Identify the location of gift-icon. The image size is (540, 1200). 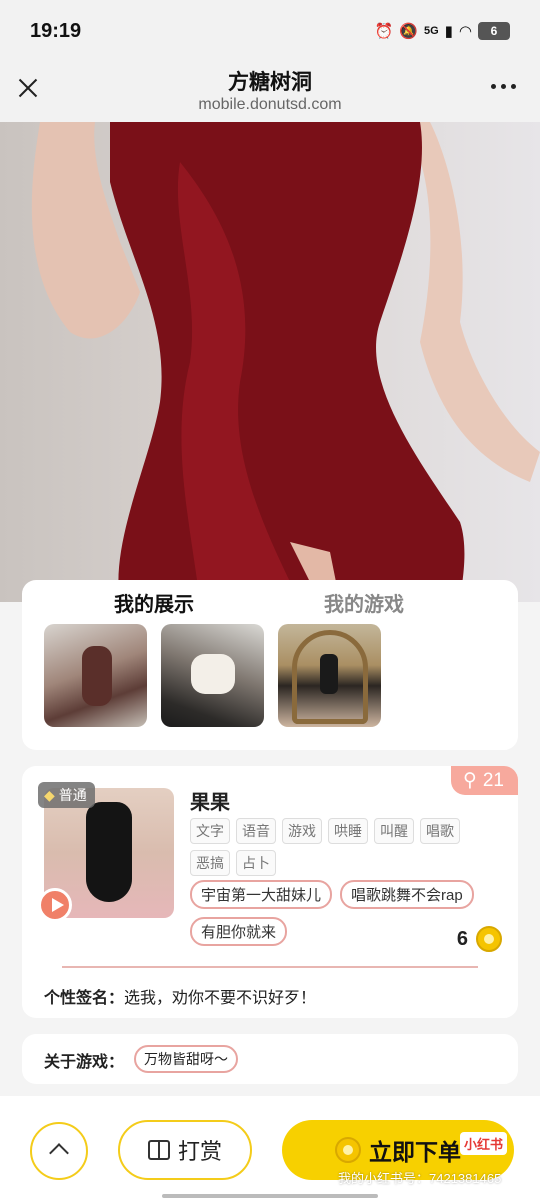
(158, 1150).